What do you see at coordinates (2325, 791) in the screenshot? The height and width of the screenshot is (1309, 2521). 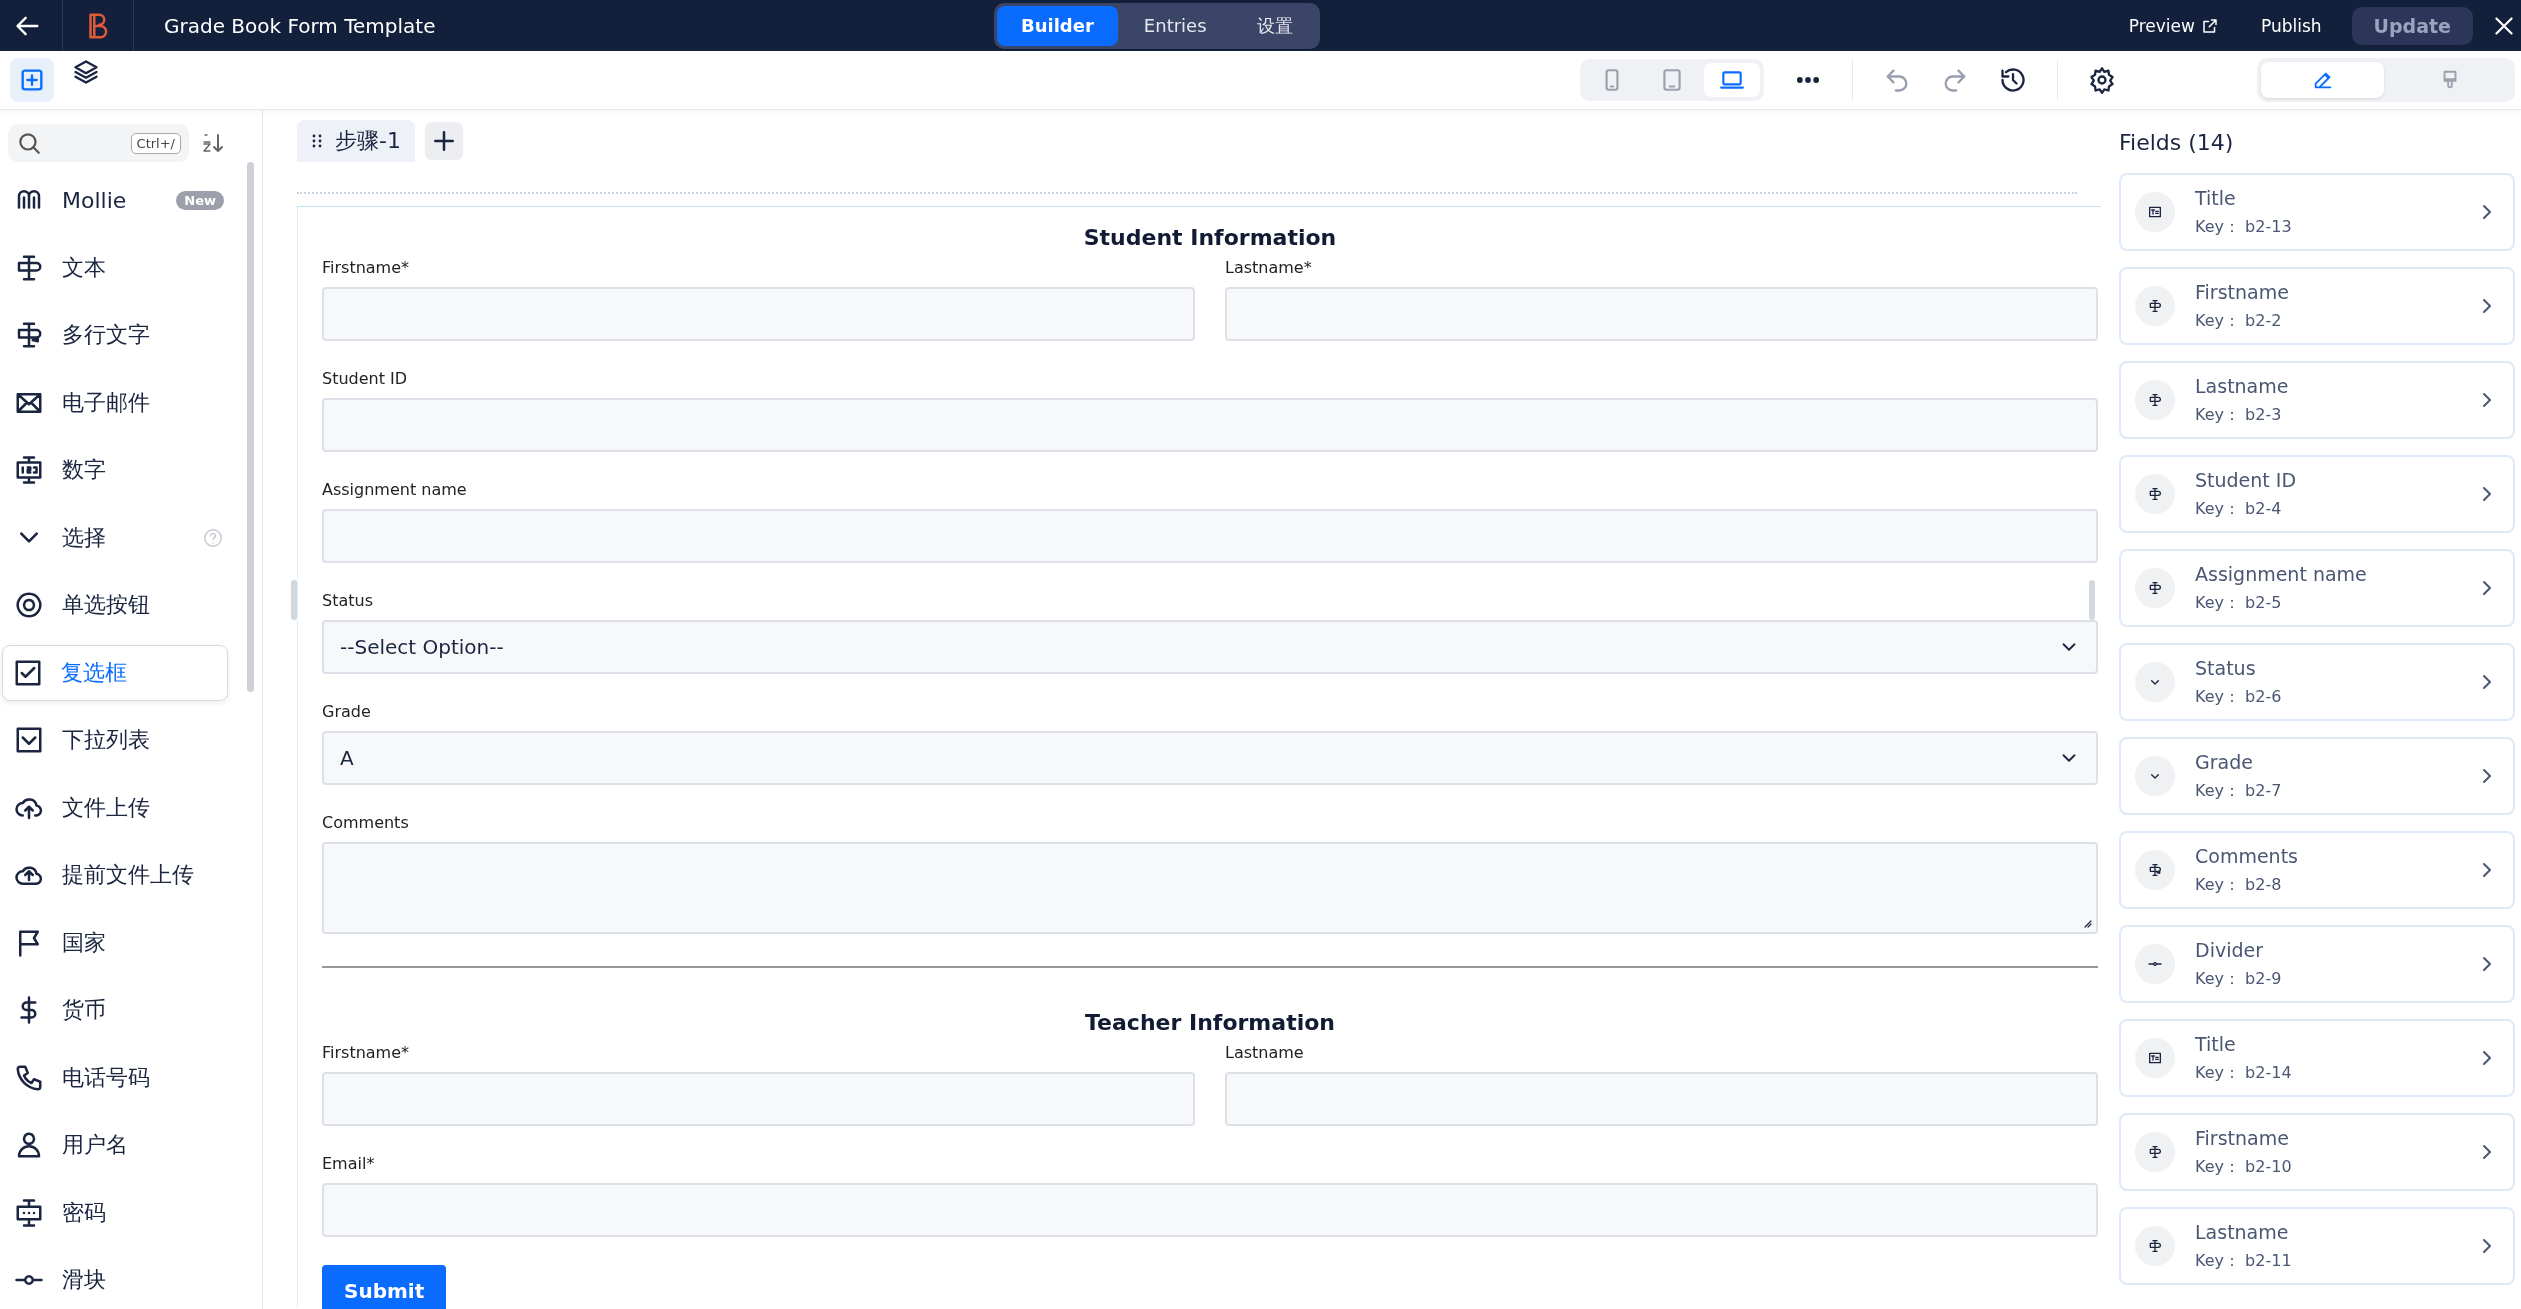 I see `field-key: Key： b2-7` at bounding box center [2325, 791].